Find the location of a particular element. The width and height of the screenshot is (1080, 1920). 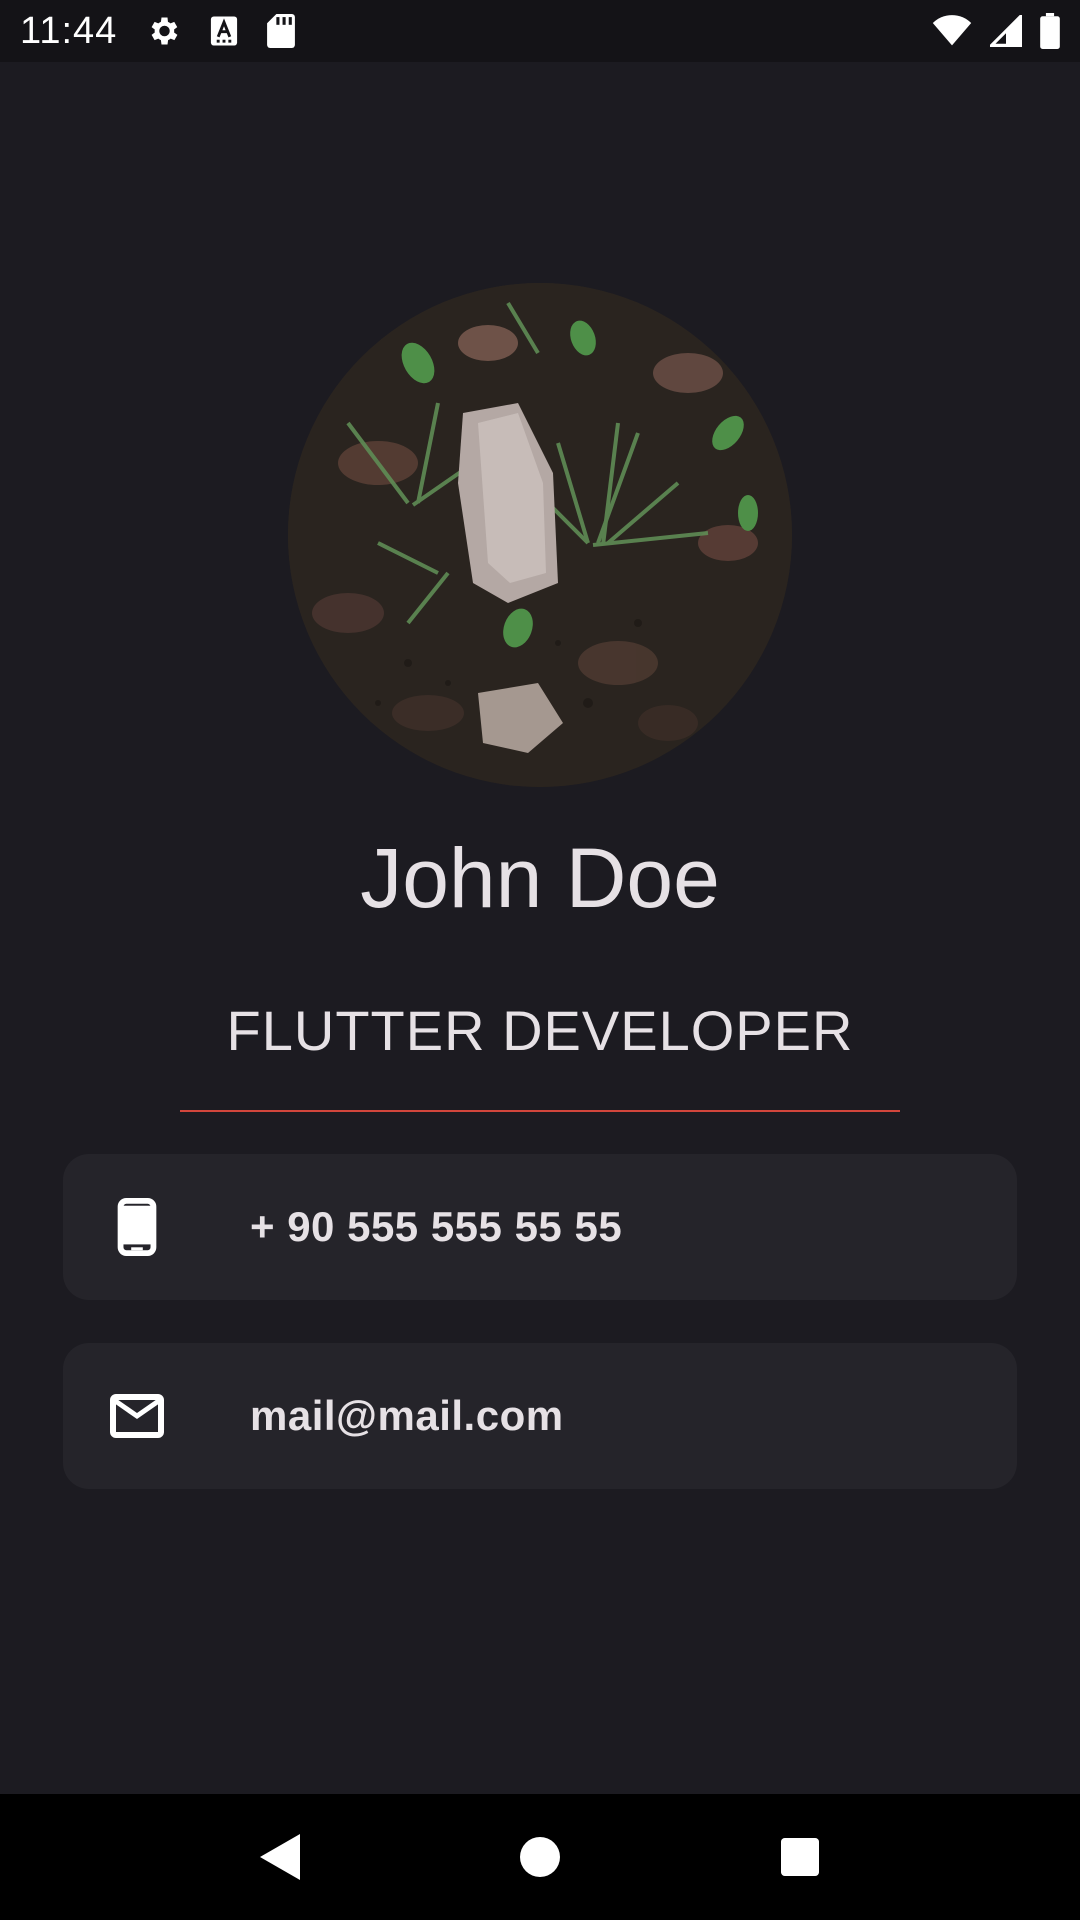

profile-name: John Doe is located at coordinates (540, 878).